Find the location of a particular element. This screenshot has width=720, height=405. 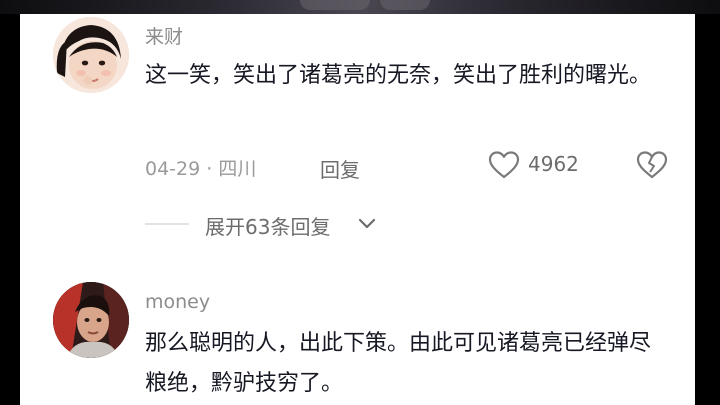

heart-outline-icon is located at coordinates (504, 165).